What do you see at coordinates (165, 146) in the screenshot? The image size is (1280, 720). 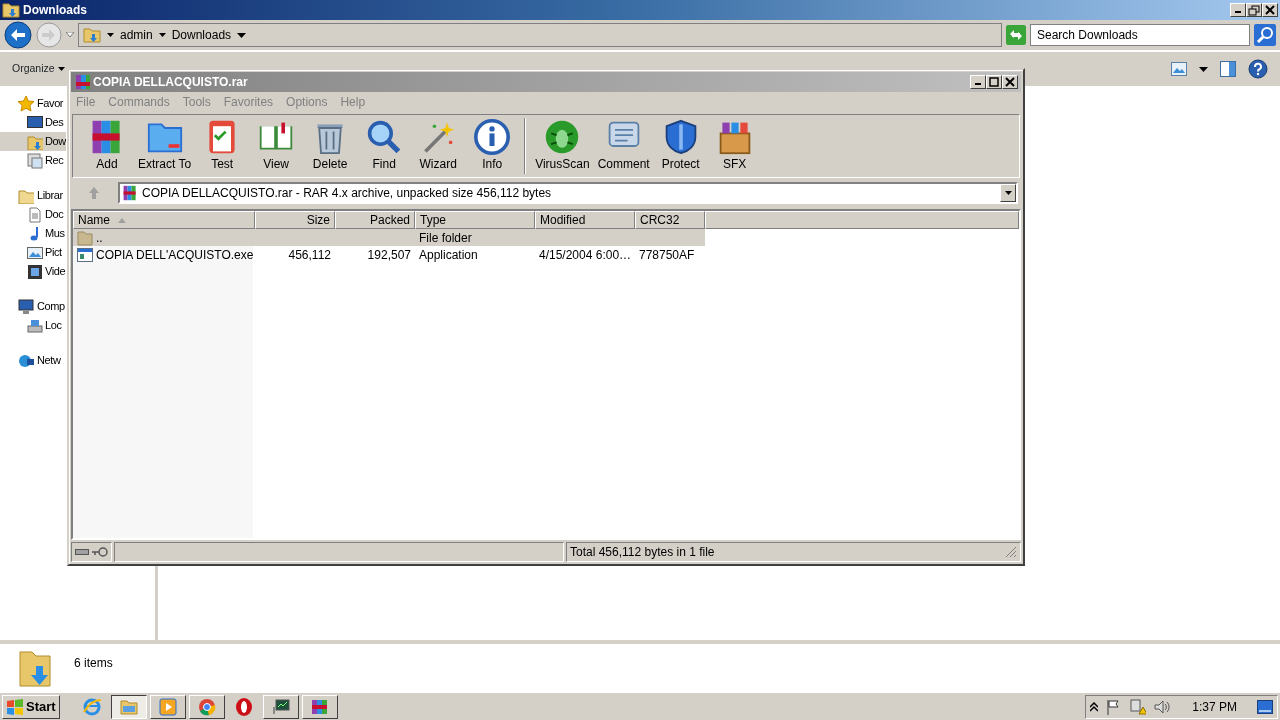 I see `toolbar-button: Extract To` at bounding box center [165, 146].